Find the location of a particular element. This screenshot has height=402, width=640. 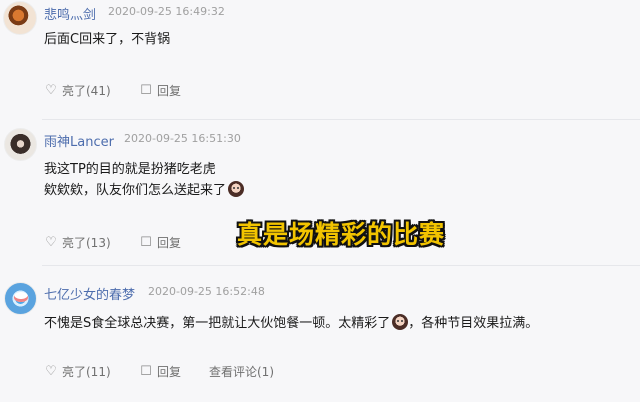

comment-text: 欸欸欸，队友你们怎么送起来了 is located at coordinates (135, 190).